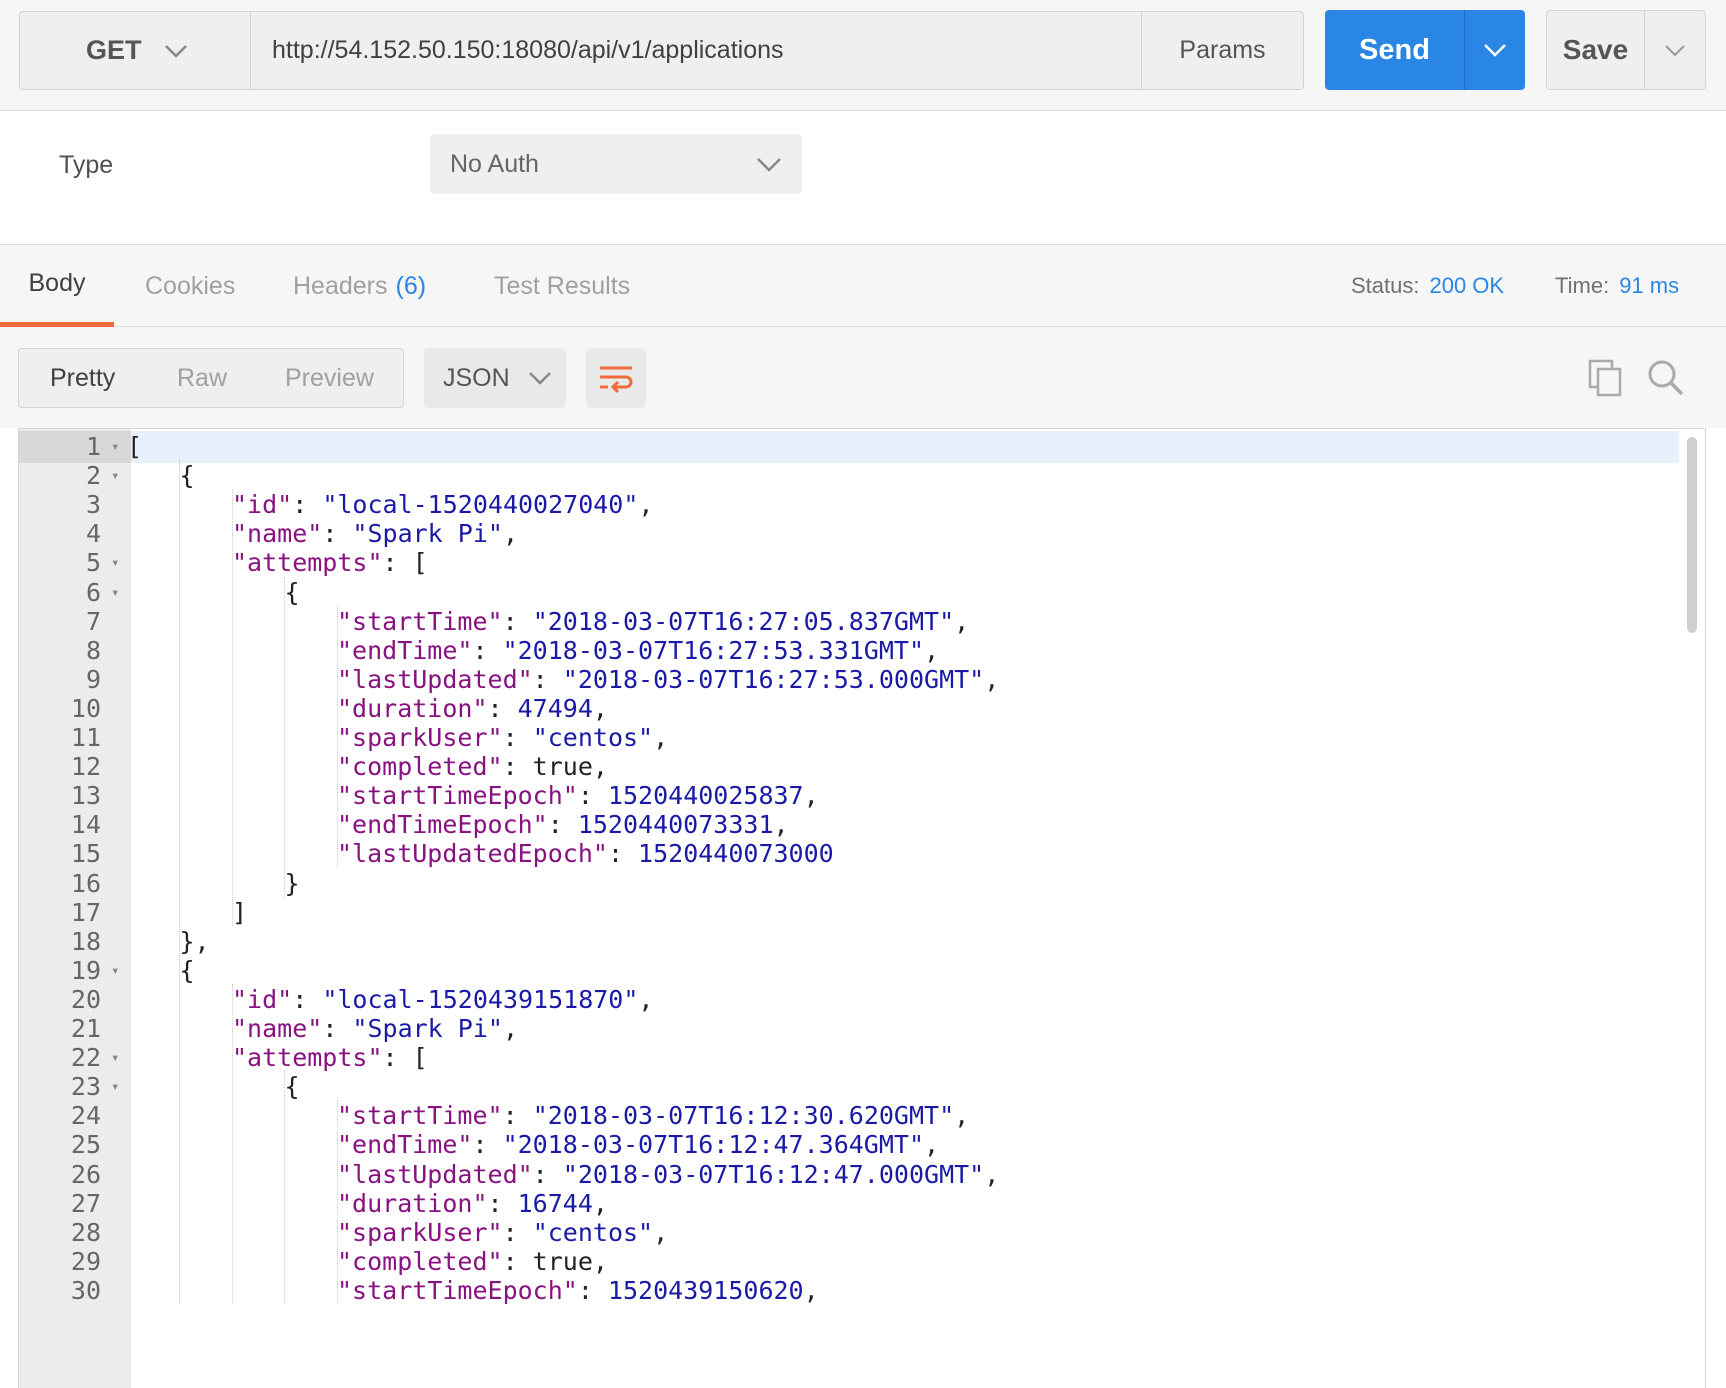  I want to click on auth-type-label: Type, so click(86, 165).